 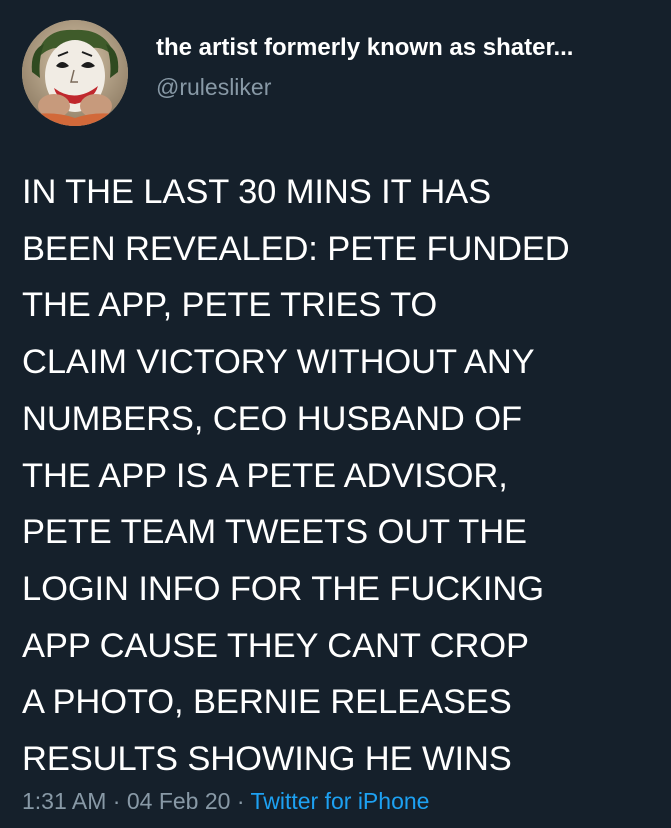 What do you see at coordinates (179, 801) in the screenshot?
I see `tweet-date: 04 Feb 20` at bounding box center [179, 801].